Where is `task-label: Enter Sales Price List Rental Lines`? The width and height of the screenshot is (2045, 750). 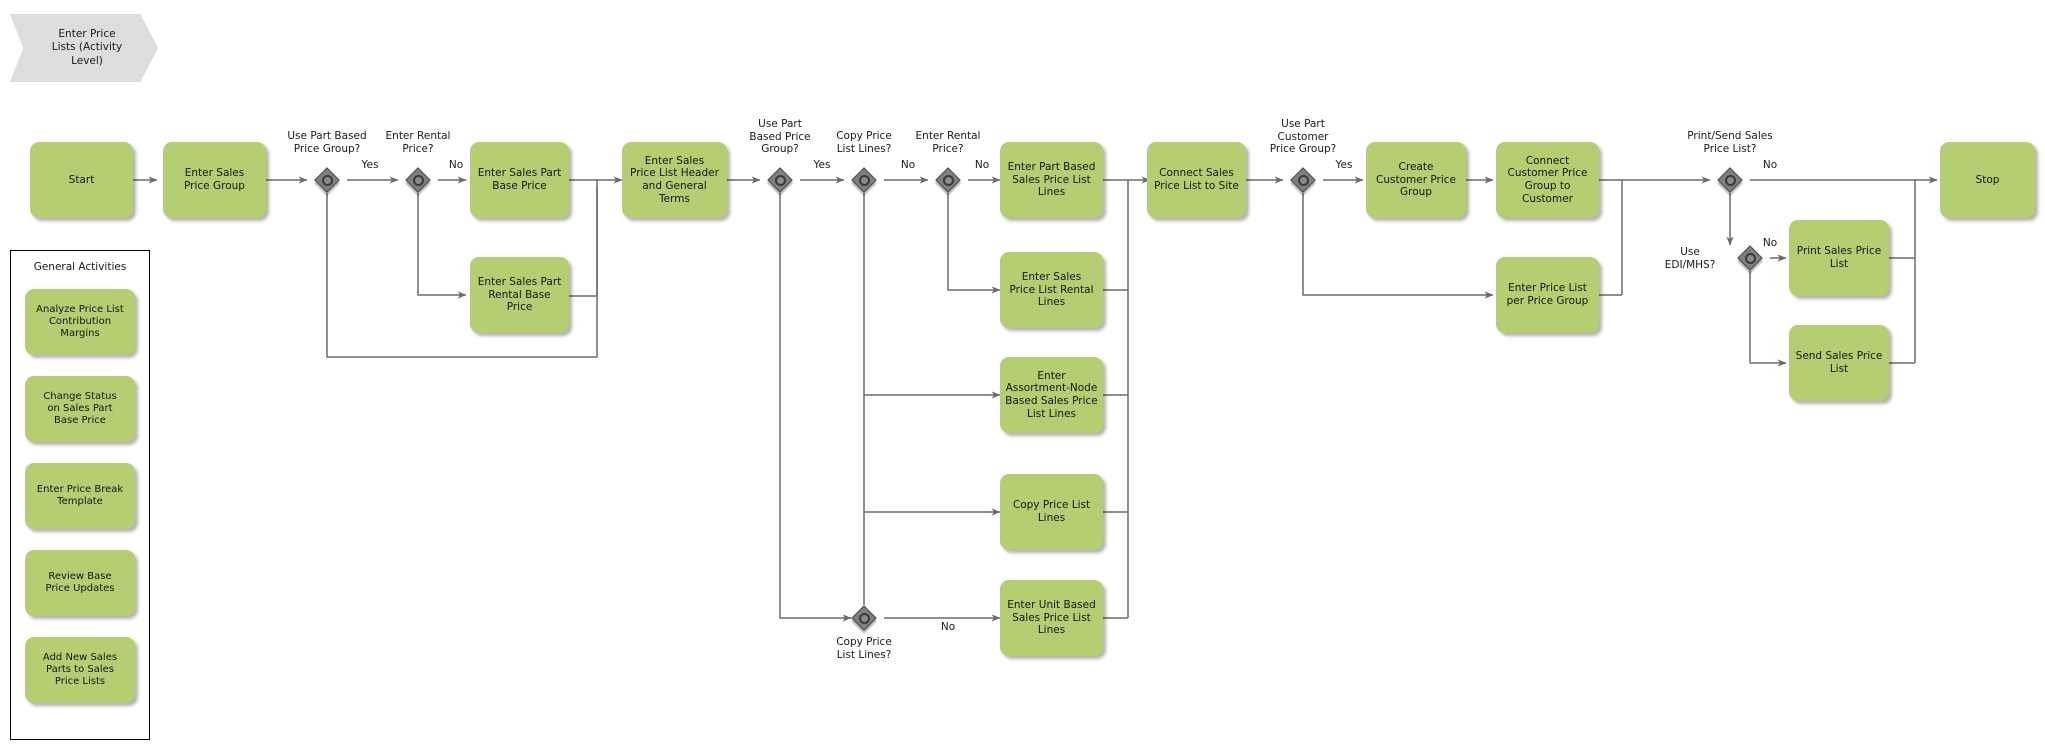
task-label: Enter Sales Price List Rental Lines is located at coordinates (1051, 290).